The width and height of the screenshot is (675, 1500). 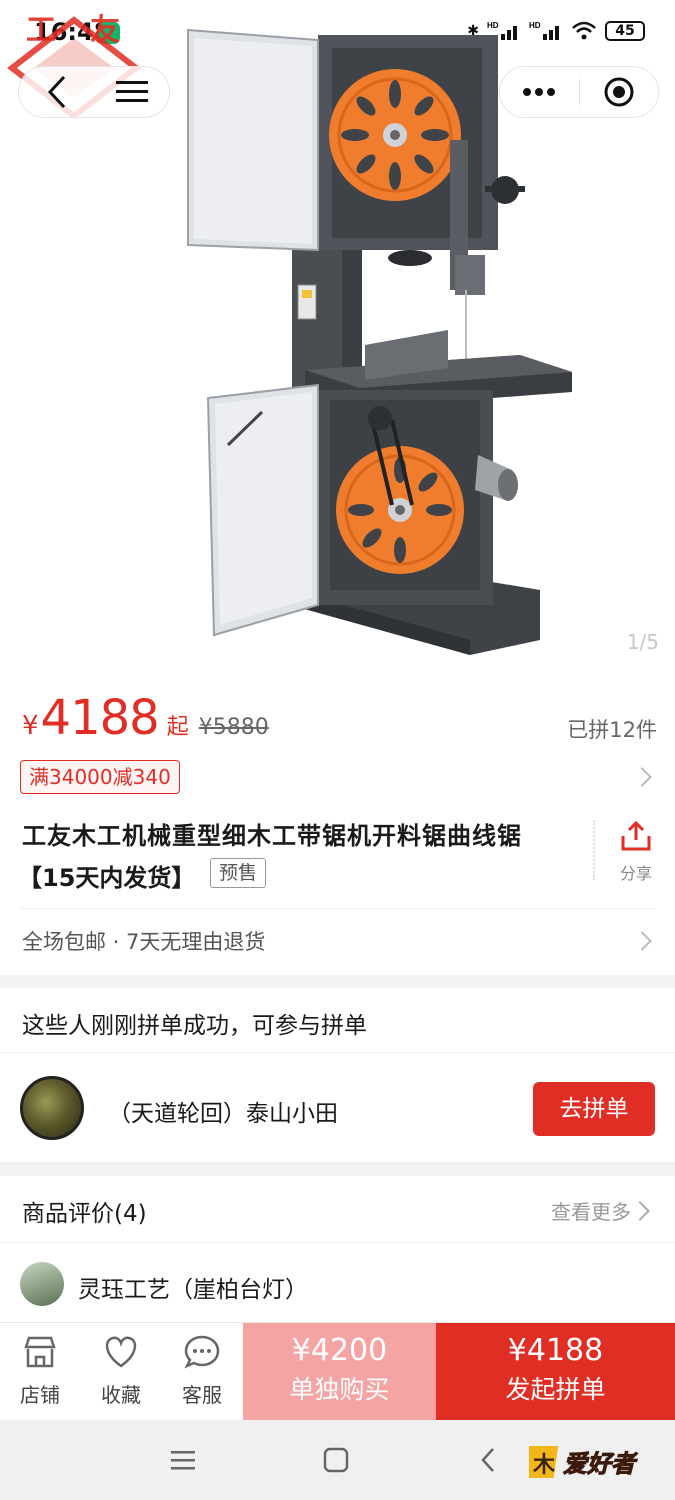 I want to click on group-buy-label: 发起拼单, so click(x=555, y=1389).